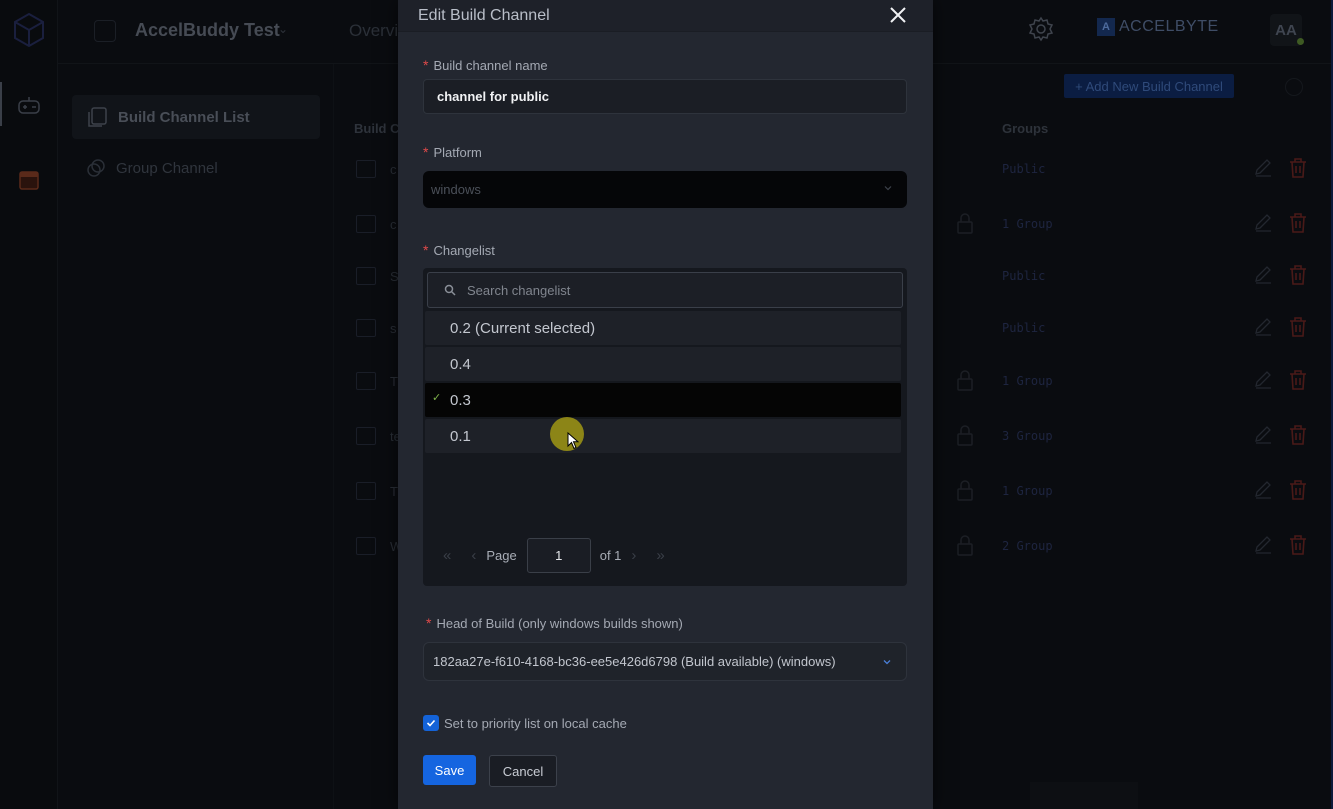  What do you see at coordinates (207, 30) in the screenshot?
I see `project-selector: AccelBuddy Test` at bounding box center [207, 30].